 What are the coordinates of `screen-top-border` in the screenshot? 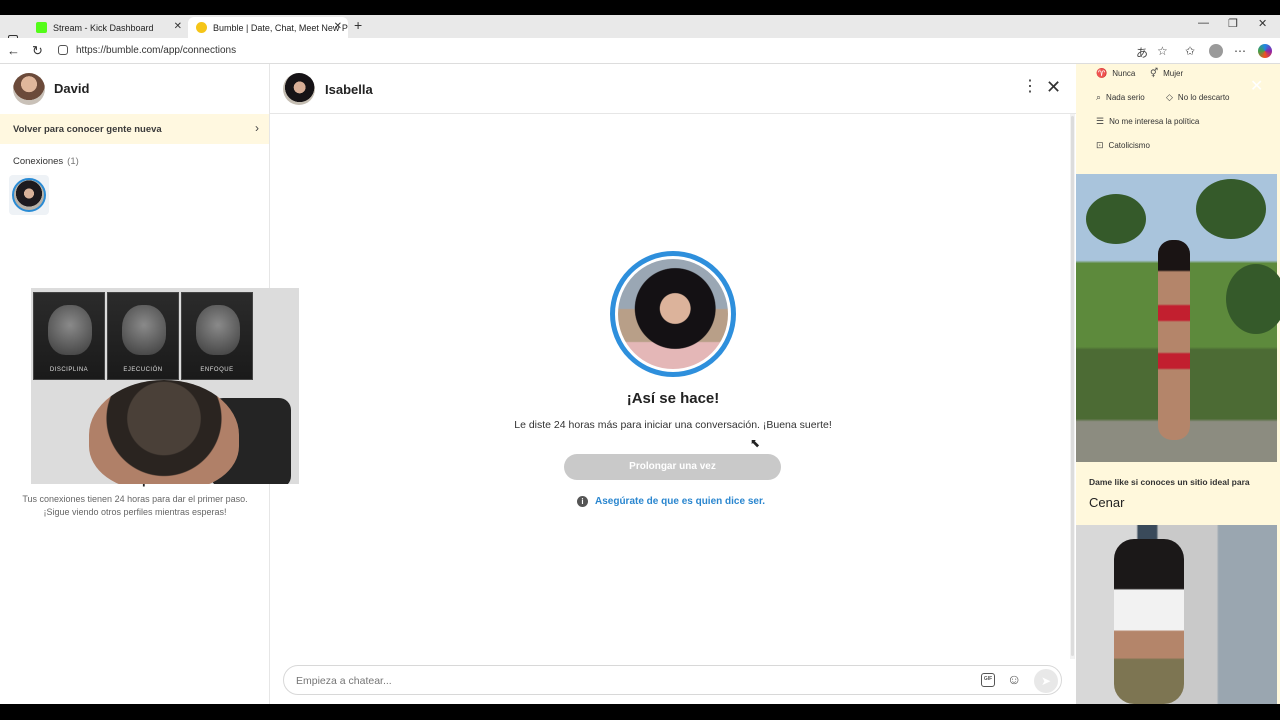 It's located at (640, 7).